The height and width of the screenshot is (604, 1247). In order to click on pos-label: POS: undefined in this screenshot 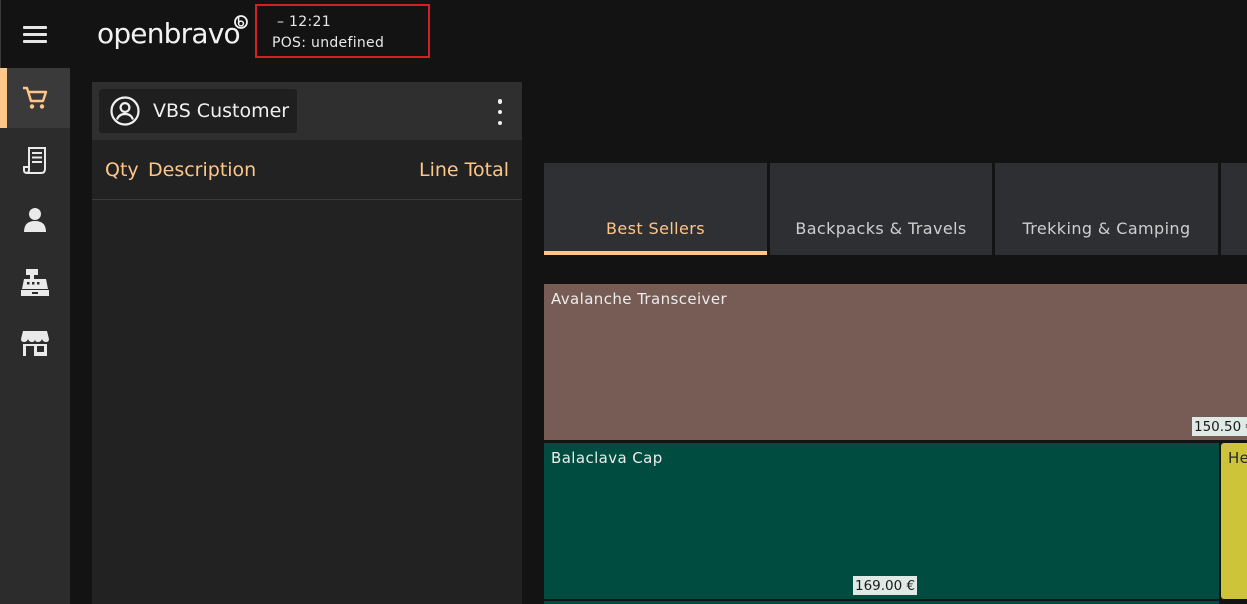, I will do `click(328, 43)`.